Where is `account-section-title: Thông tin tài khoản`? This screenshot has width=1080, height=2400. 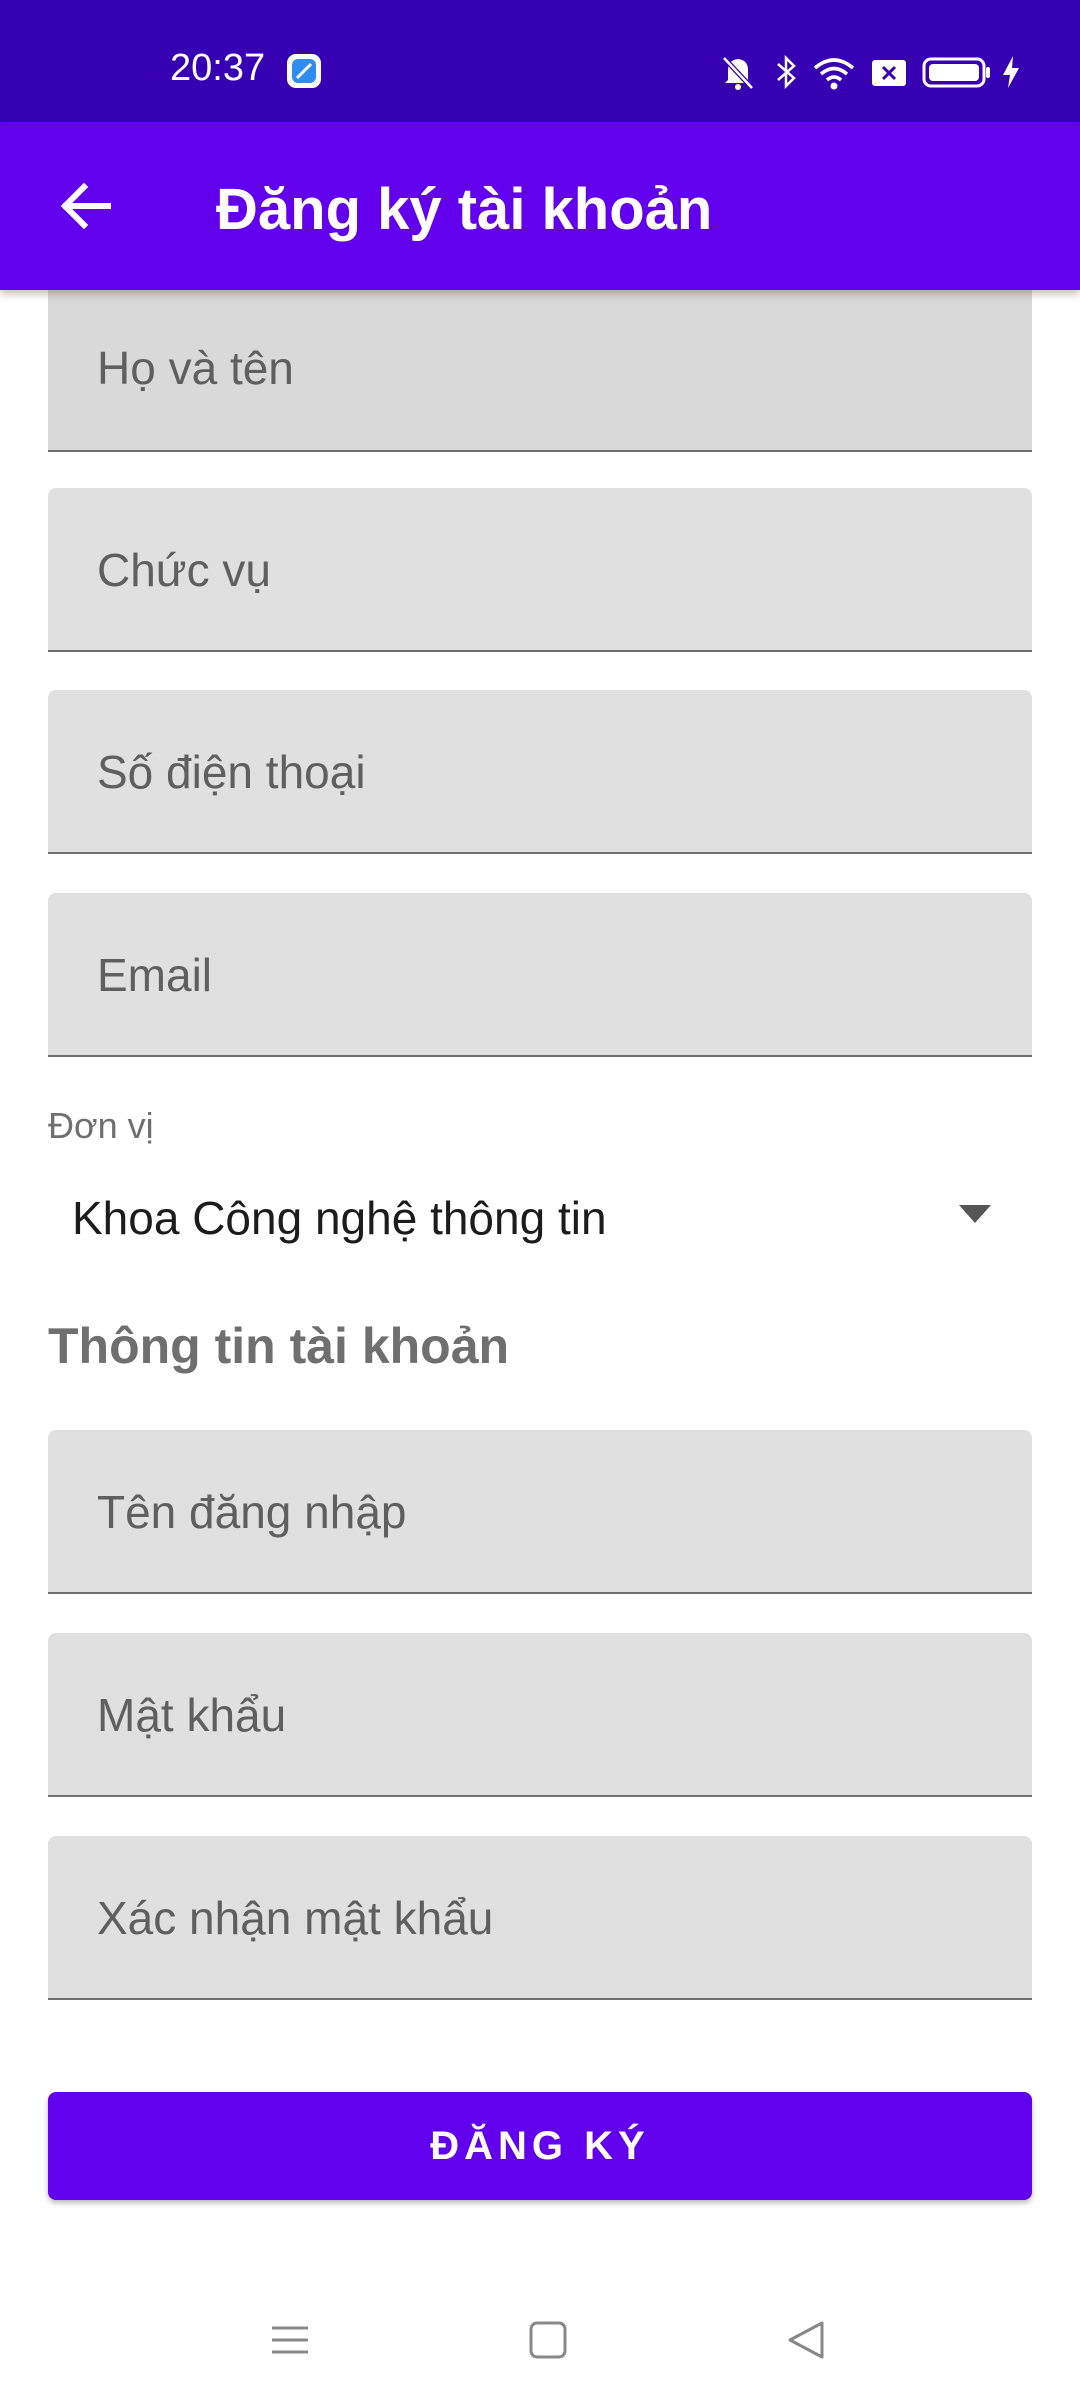 account-section-title: Thông tin tài khoản is located at coordinates (279, 1346).